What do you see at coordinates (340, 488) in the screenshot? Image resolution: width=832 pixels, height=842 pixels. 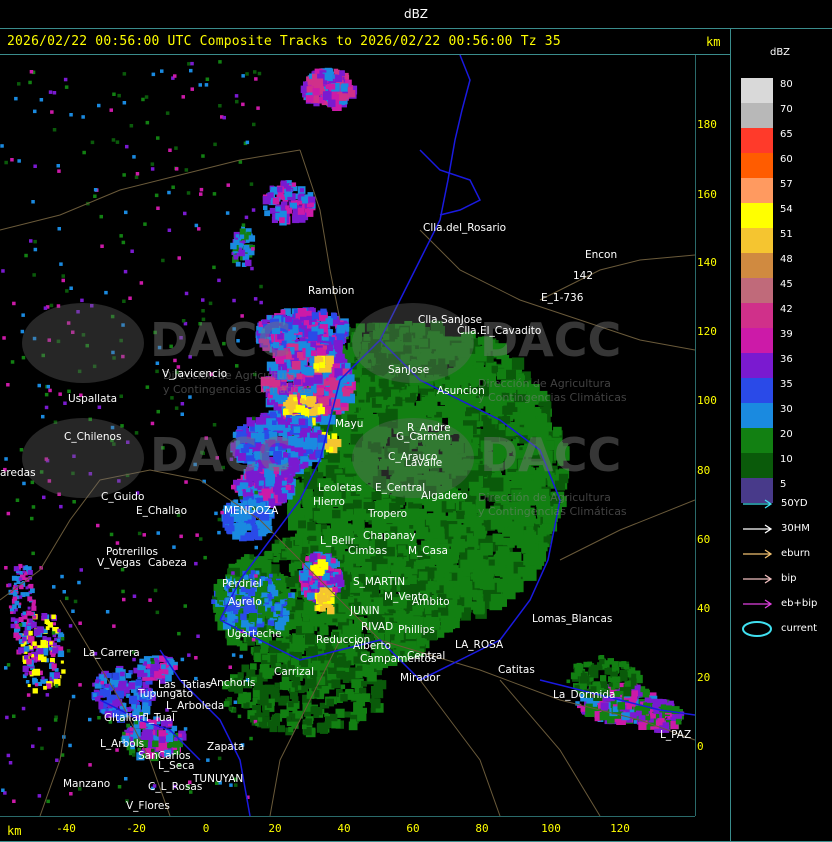 I see `place-label: Leoletas` at bounding box center [340, 488].